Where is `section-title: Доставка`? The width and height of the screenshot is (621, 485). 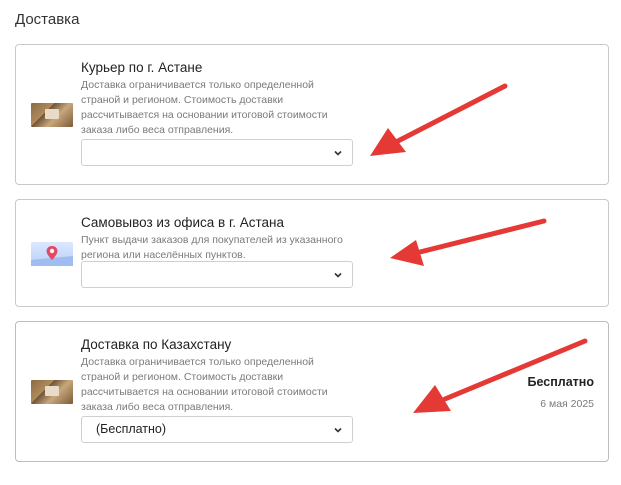 section-title: Доставка is located at coordinates (47, 19).